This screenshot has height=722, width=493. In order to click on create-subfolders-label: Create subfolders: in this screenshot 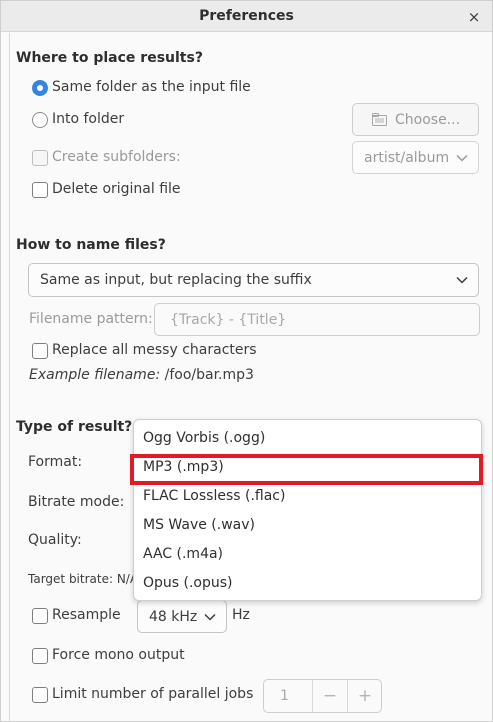, I will do `click(116, 157)`.